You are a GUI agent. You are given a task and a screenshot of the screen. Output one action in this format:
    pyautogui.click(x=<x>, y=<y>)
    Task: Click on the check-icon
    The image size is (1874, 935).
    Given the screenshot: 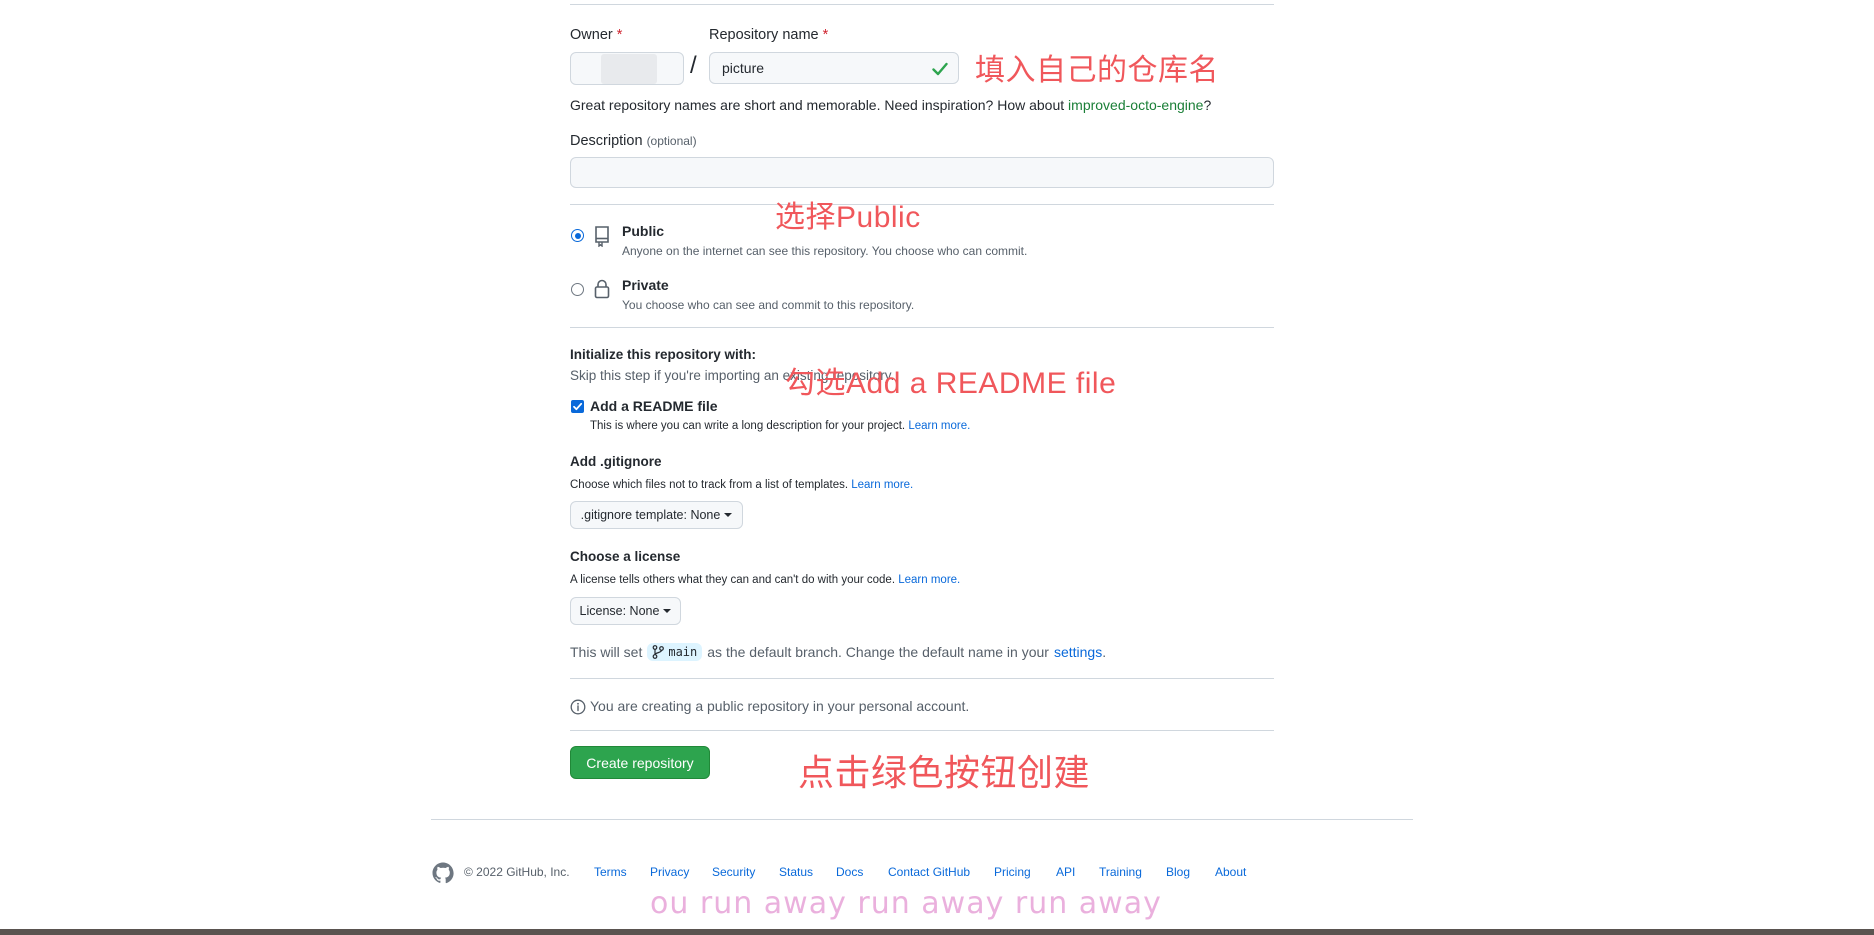 What is the action you would take?
    pyautogui.click(x=940, y=69)
    